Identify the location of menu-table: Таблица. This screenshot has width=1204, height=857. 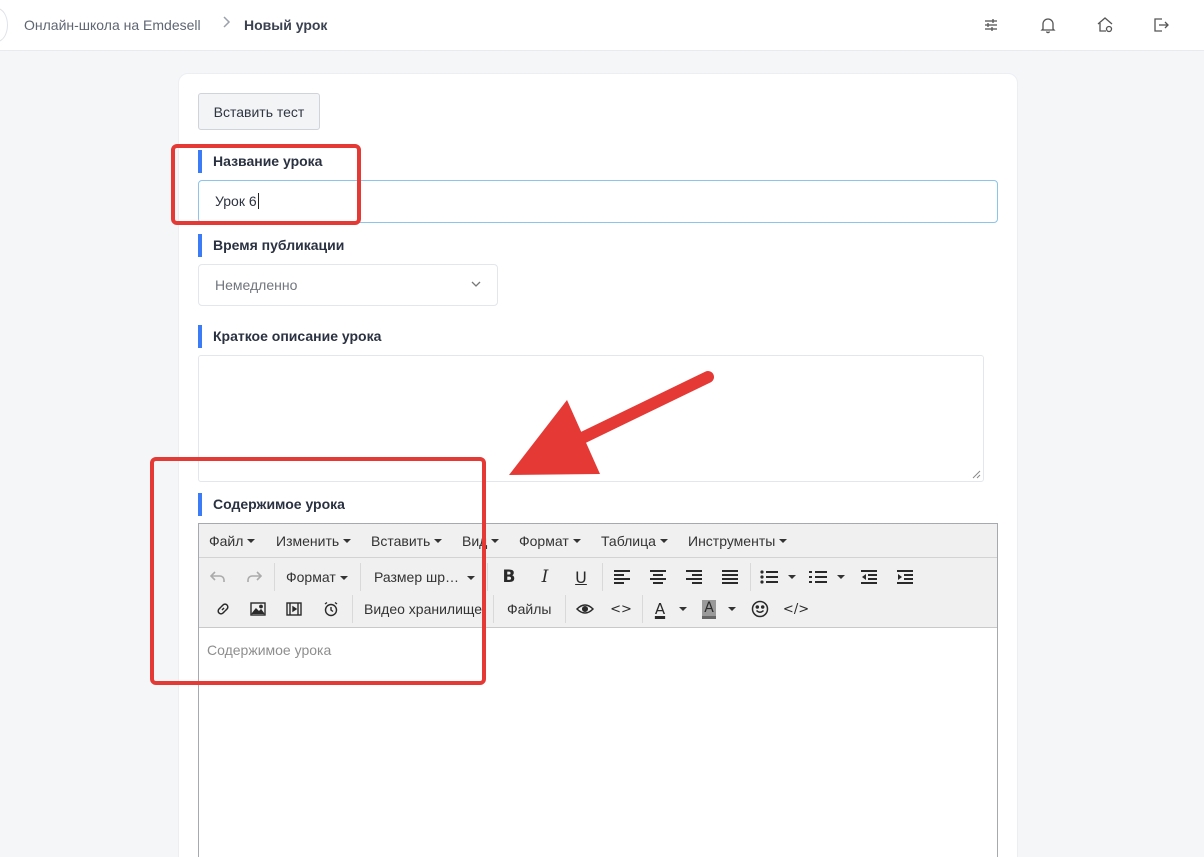
(634, 541).